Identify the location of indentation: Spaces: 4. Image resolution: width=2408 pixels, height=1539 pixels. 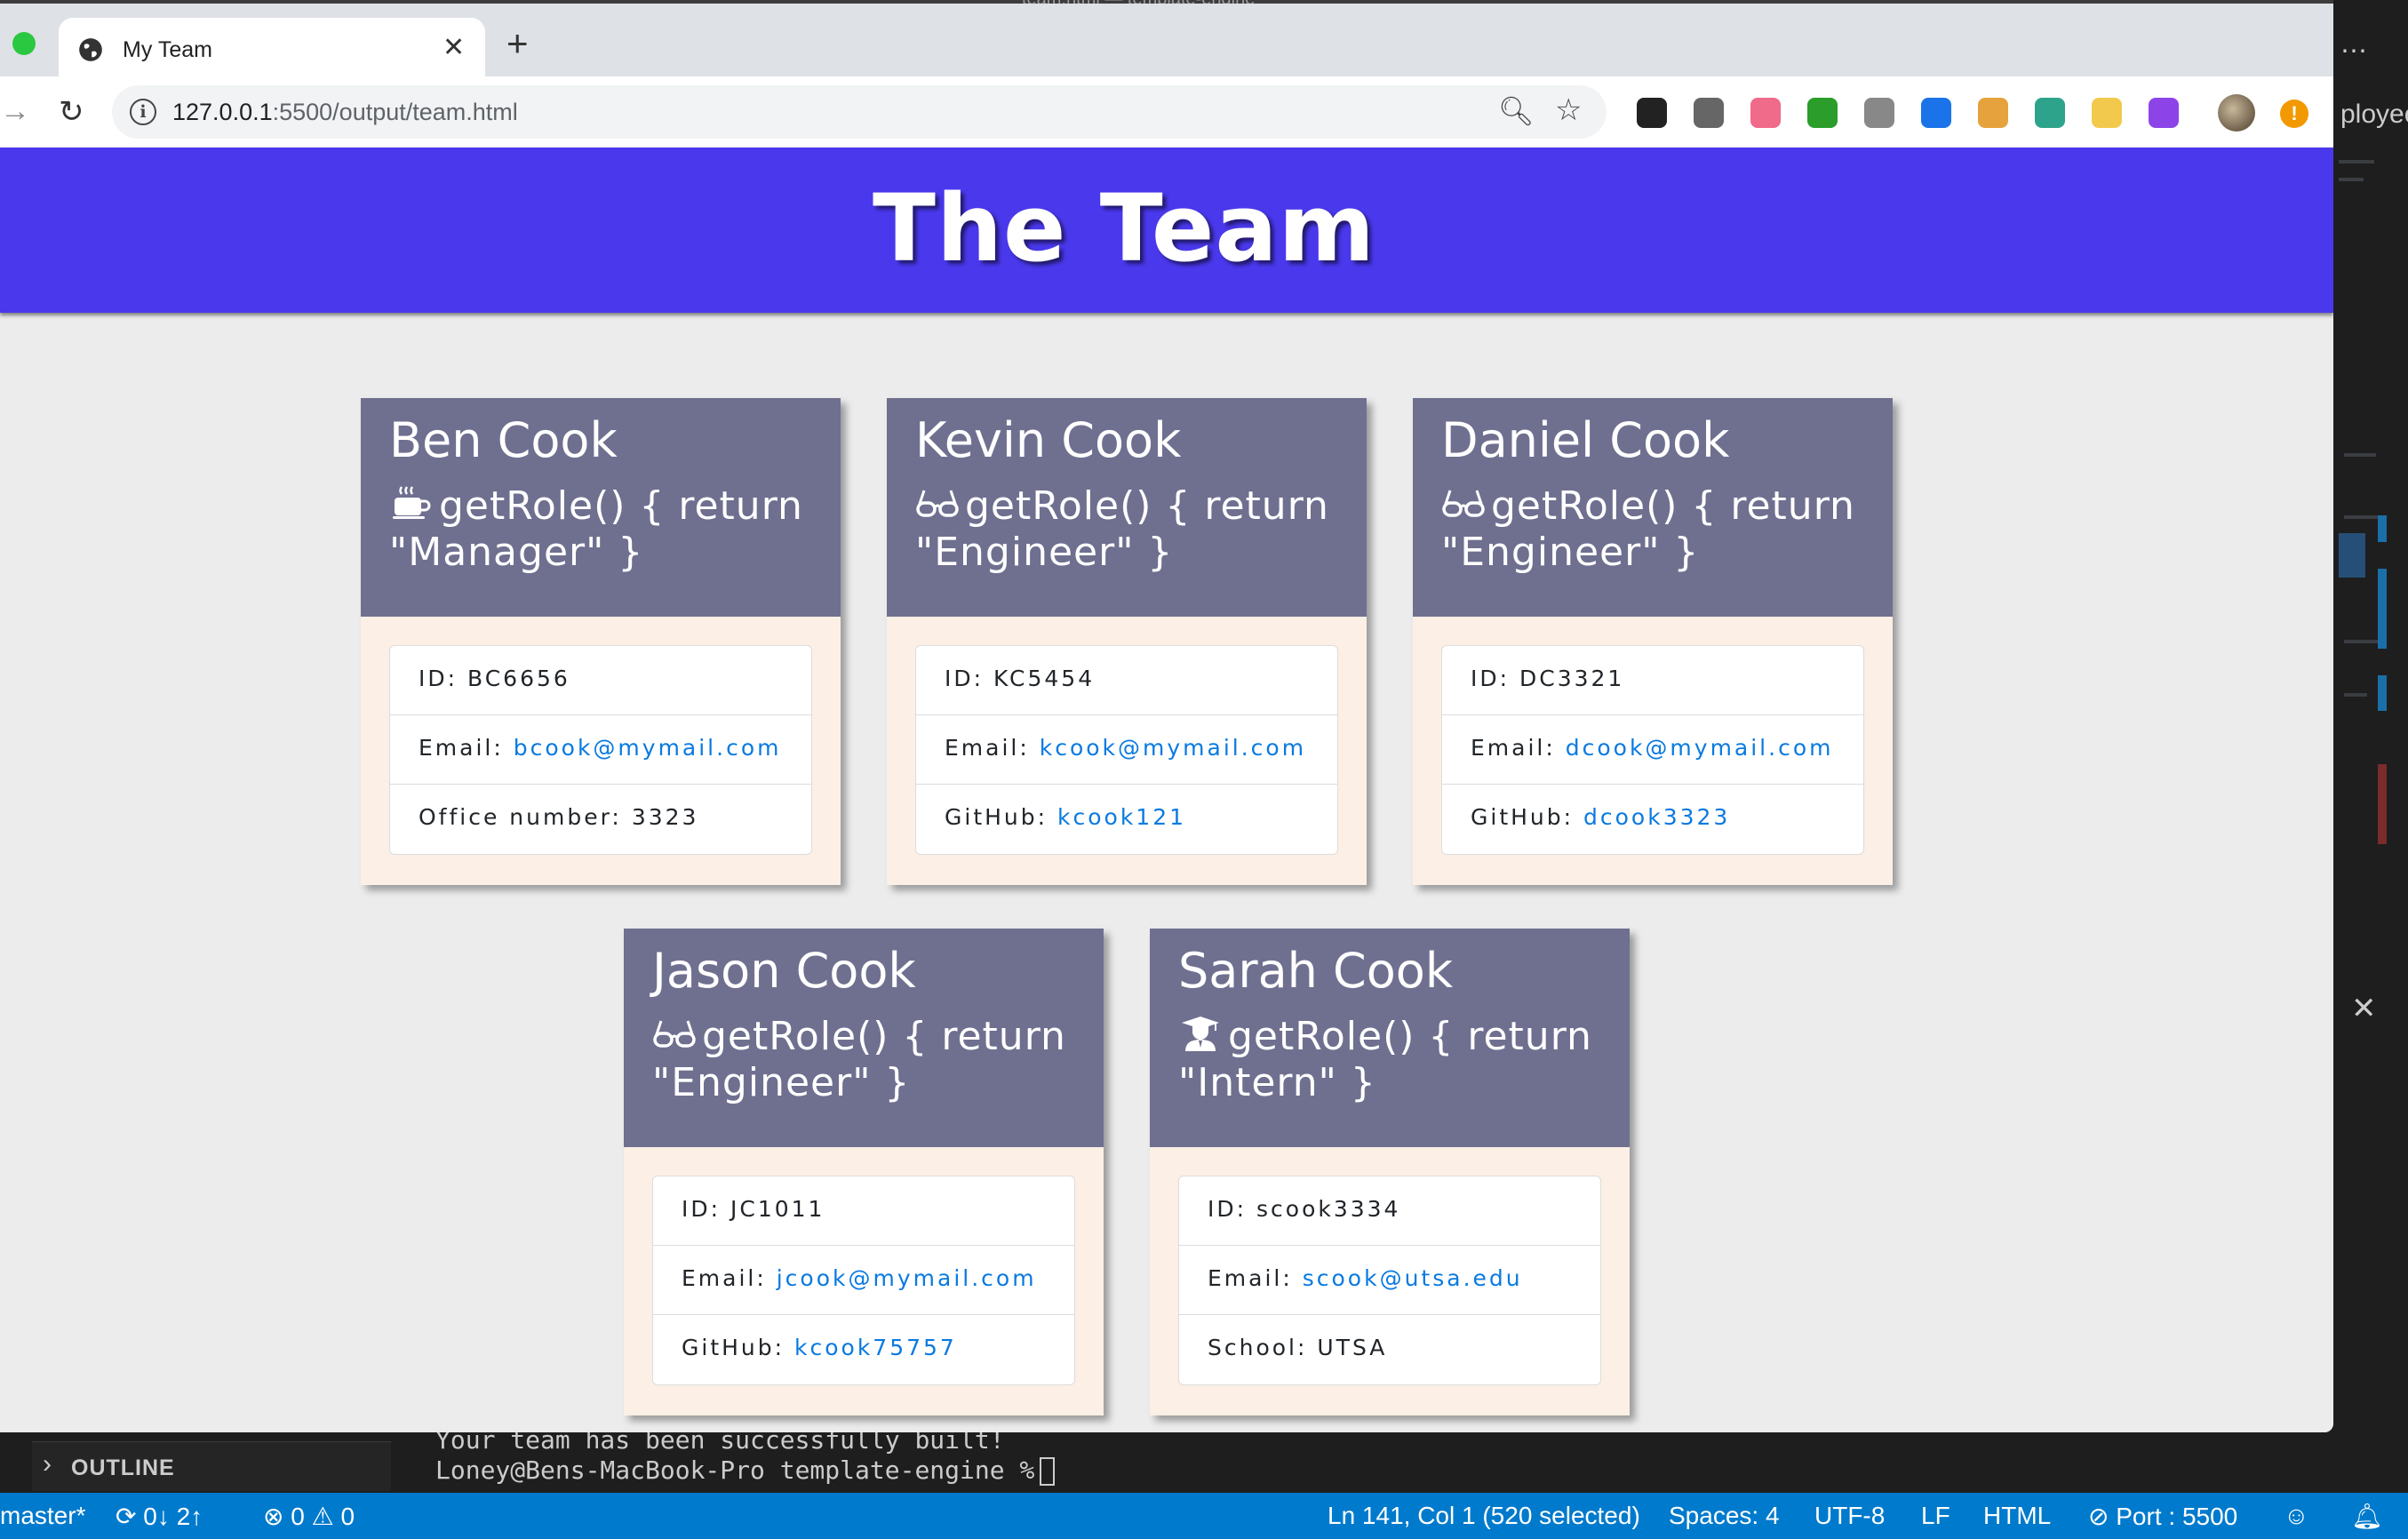
(1724, 1516).